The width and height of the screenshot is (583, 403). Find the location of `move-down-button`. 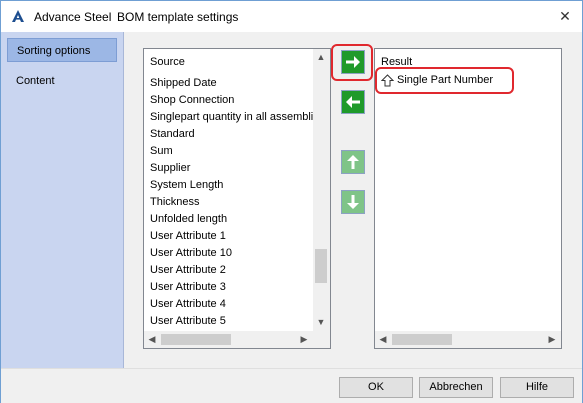

move-down-button is located at coordinates (353, 202).